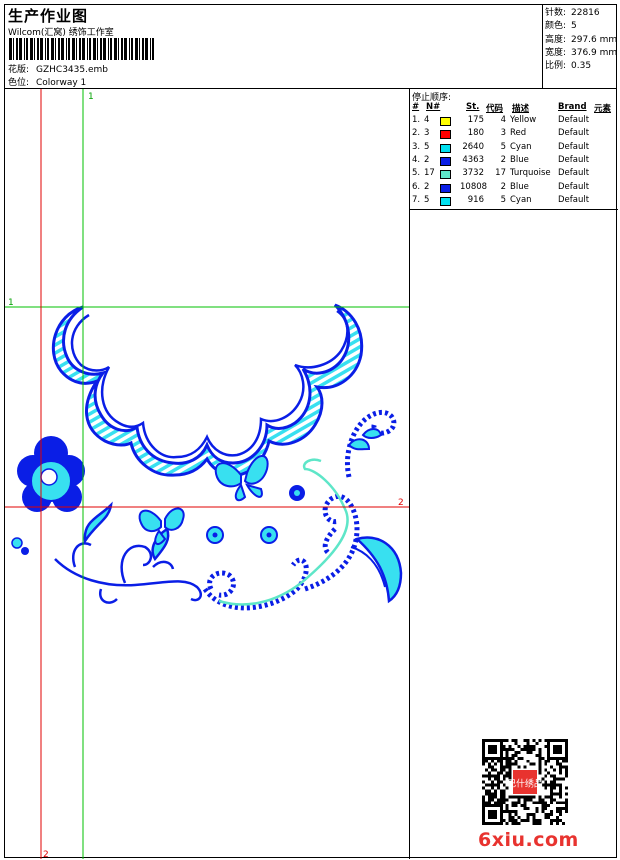  I want to click on qr-seal-text: 巴什绣品, so click(525, 783).